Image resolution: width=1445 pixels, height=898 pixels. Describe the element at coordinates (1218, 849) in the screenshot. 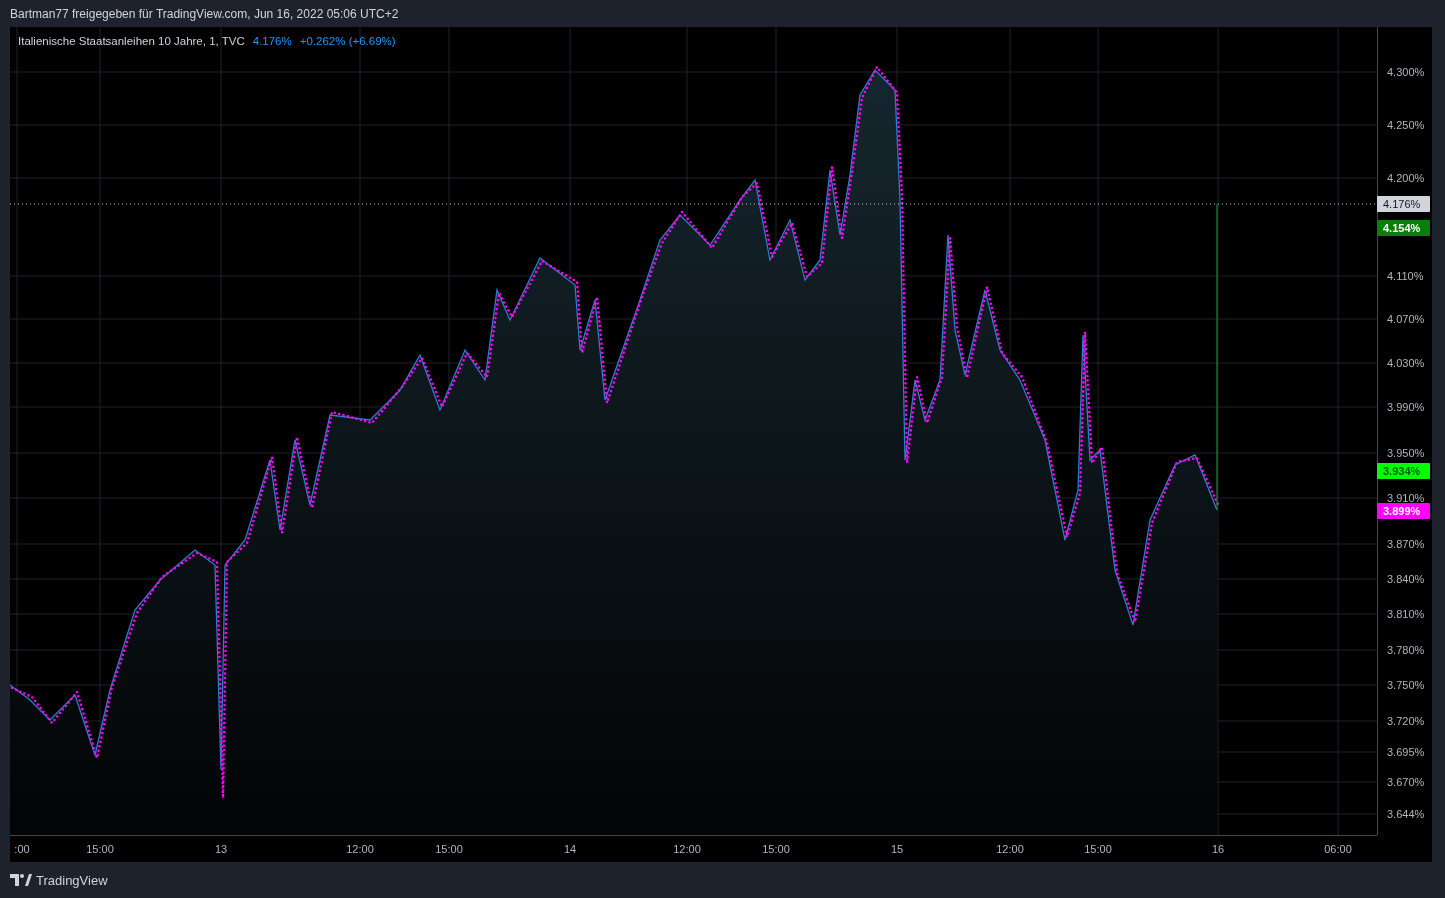

I see `time-tick: 16` at that location.